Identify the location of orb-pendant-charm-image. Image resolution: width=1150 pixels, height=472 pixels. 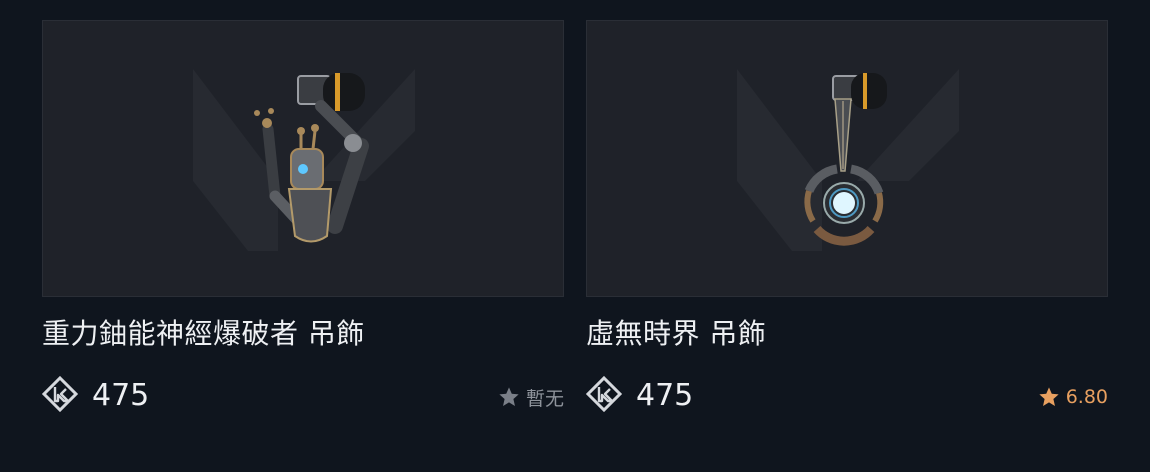
(845, 159).